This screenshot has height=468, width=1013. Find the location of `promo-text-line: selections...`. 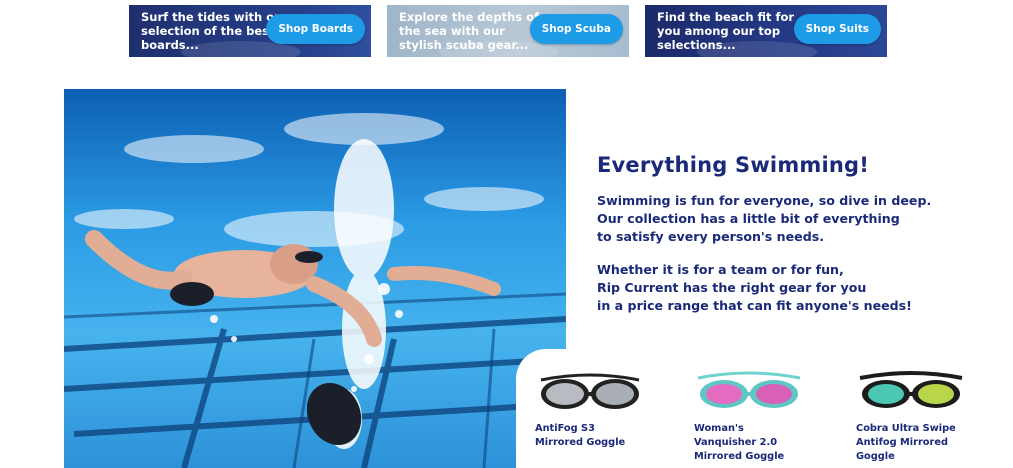

promo-text-line: selections... is located at coordinates (696, 45).